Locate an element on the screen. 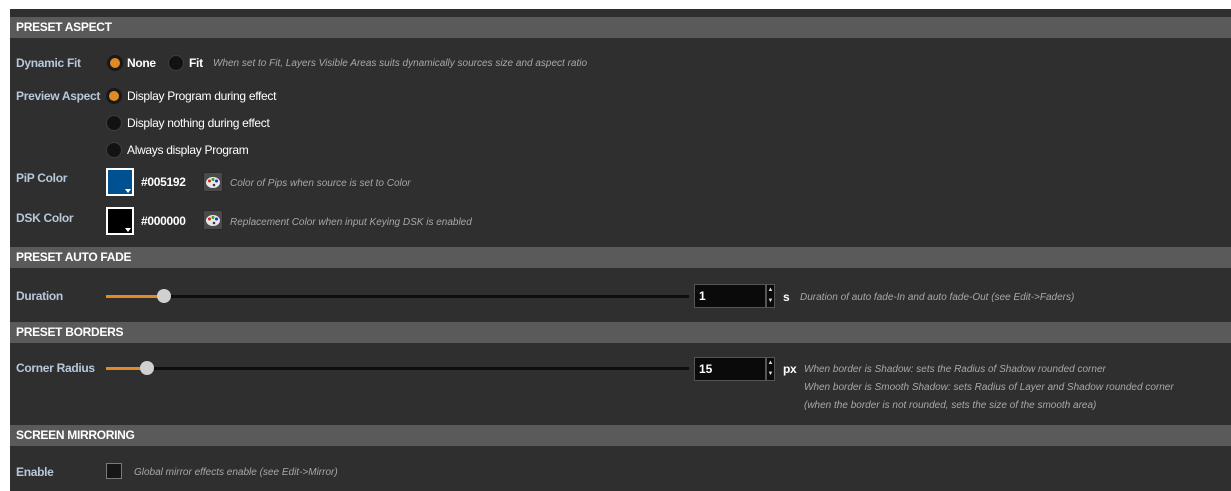  radio-label-display-nothing: Display nothing during effect is located at coordinates (198, 123).